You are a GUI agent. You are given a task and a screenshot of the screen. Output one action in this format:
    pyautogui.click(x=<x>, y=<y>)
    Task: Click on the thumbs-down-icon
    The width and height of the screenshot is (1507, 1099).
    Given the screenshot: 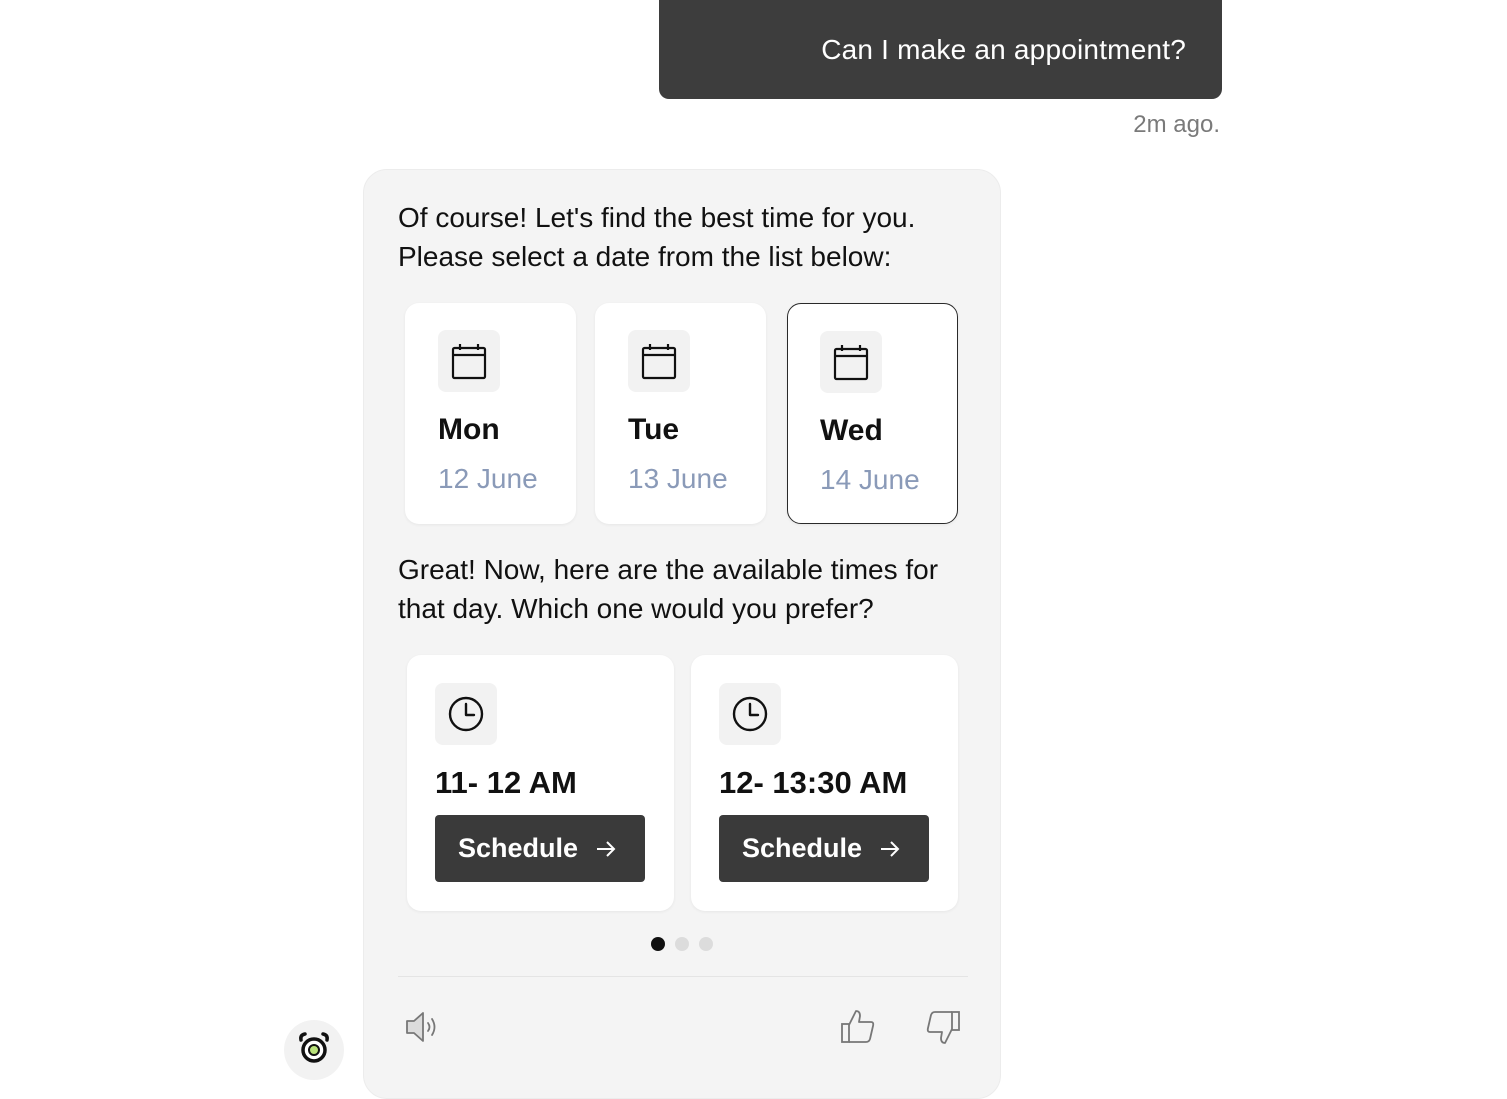 What is the action you would take?
    pyautogui.click(x=943, y=1027)
    